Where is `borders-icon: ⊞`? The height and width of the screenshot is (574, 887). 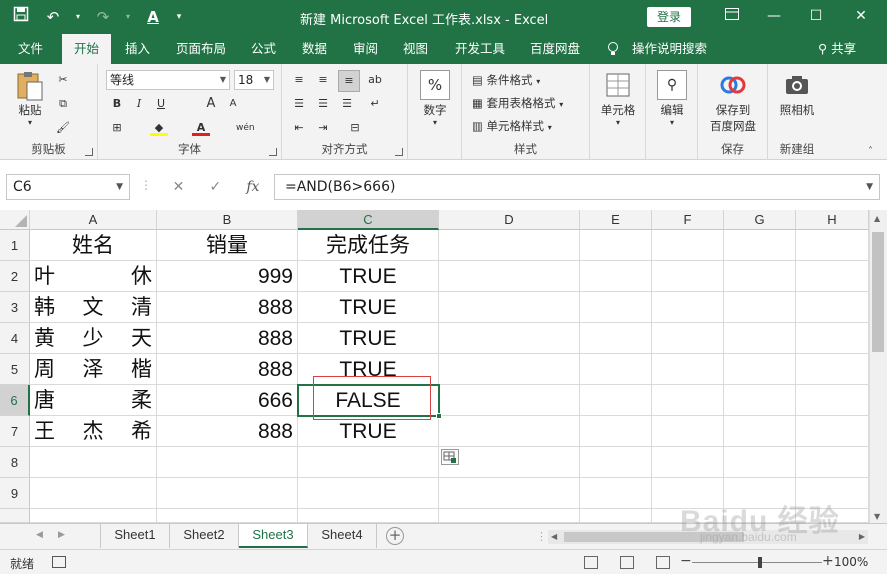 borders-icon: ⊞ is located at coordinates (117, 128).